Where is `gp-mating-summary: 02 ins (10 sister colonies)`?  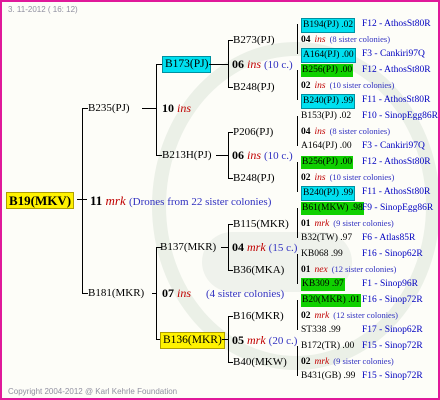 gp-mating-summary: 02 ins (10 sister colonies) is located at coordinates (347, 86).